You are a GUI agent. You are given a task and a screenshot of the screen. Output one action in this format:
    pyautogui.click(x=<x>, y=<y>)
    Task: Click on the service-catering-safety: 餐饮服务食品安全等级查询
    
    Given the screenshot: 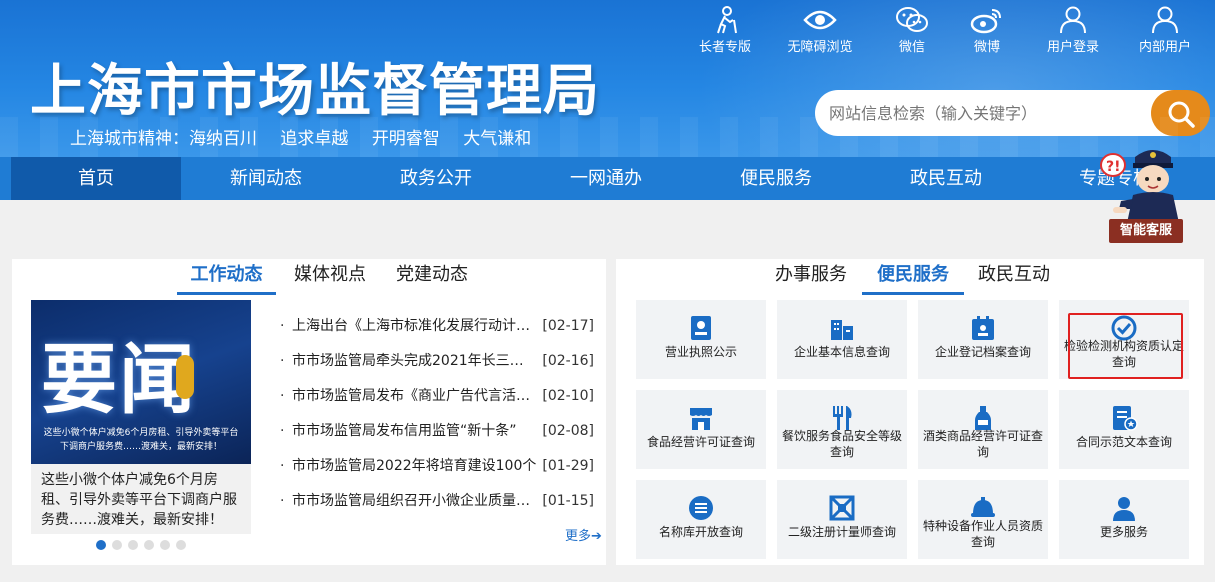 What is the action you would take?
    pyautogui.click(x=842, y=429)
    